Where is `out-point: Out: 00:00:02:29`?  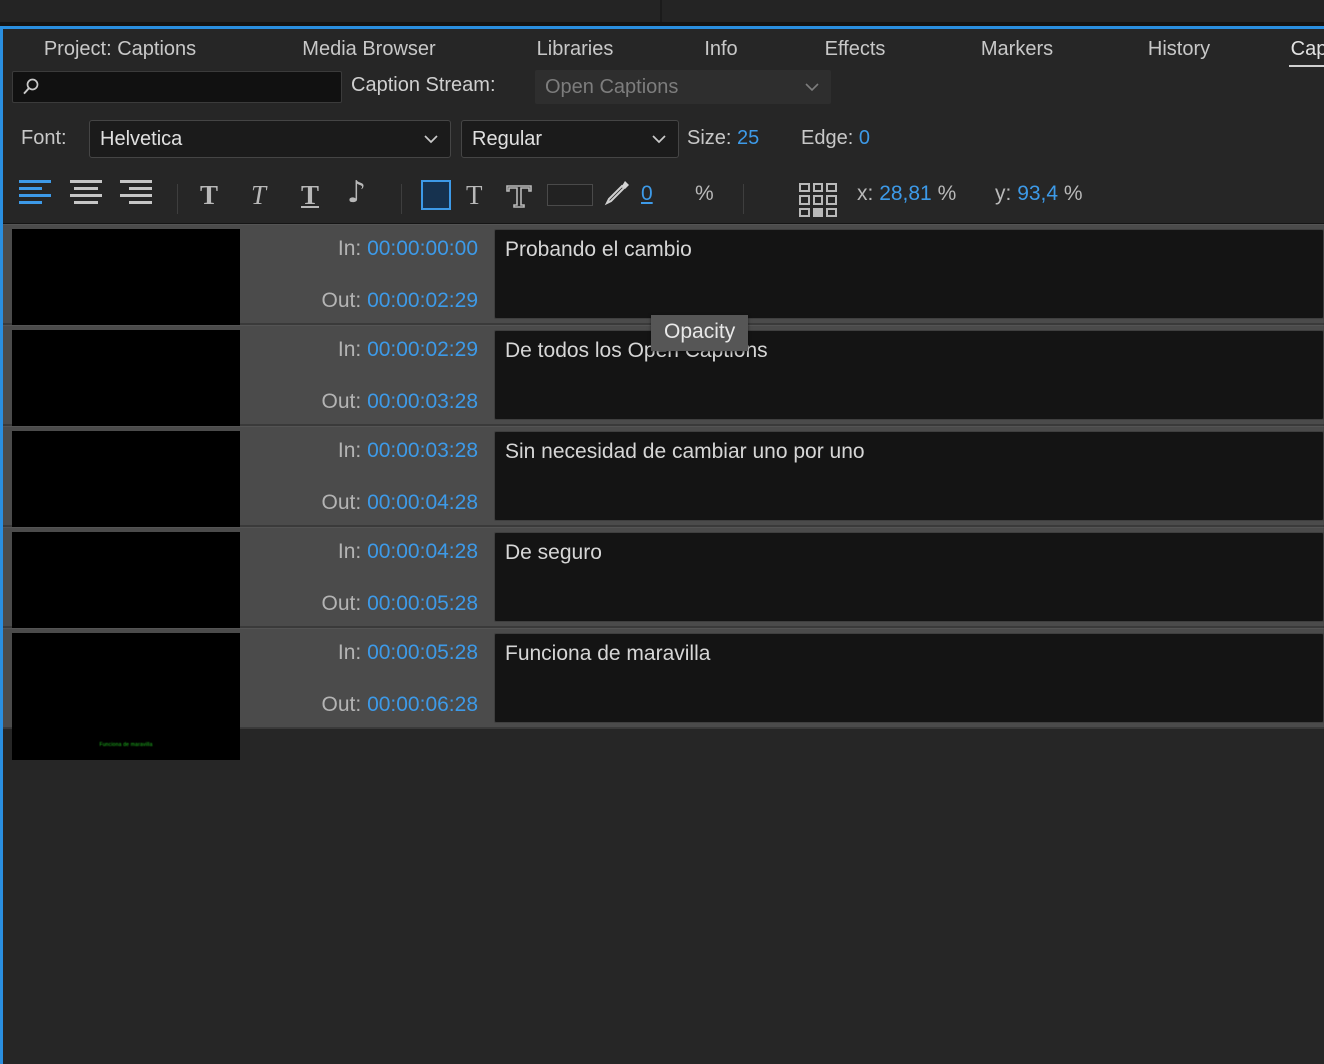
out-point: Out: 00:00:02:29 is located at coordinates (400, 301).